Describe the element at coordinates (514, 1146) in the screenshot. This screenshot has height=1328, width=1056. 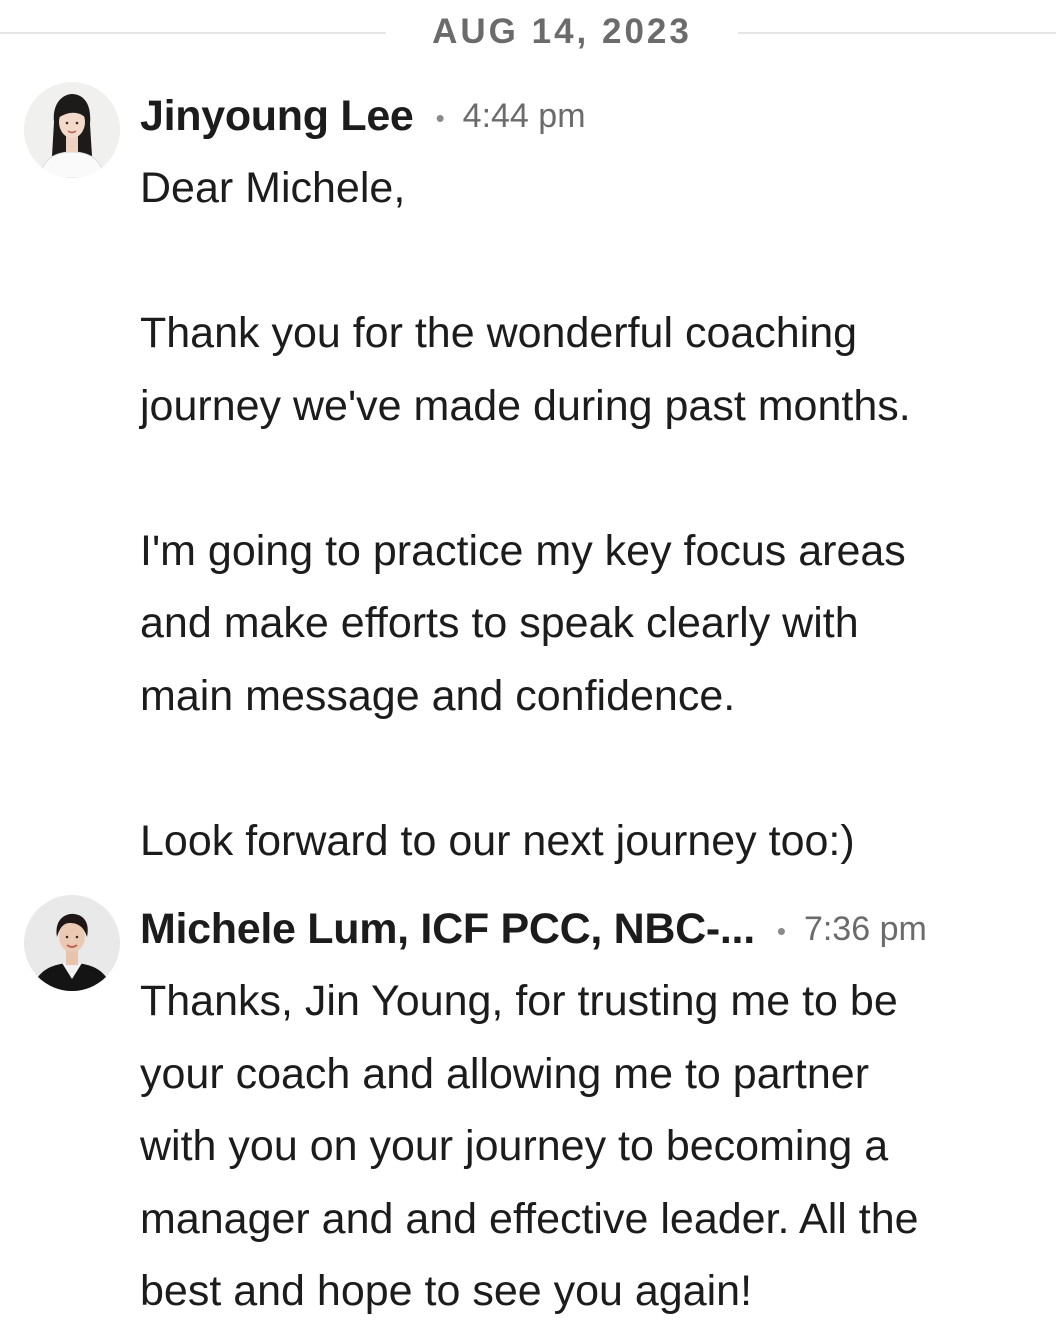
I see `message-line: with you on your journey to becoming a` at that location.